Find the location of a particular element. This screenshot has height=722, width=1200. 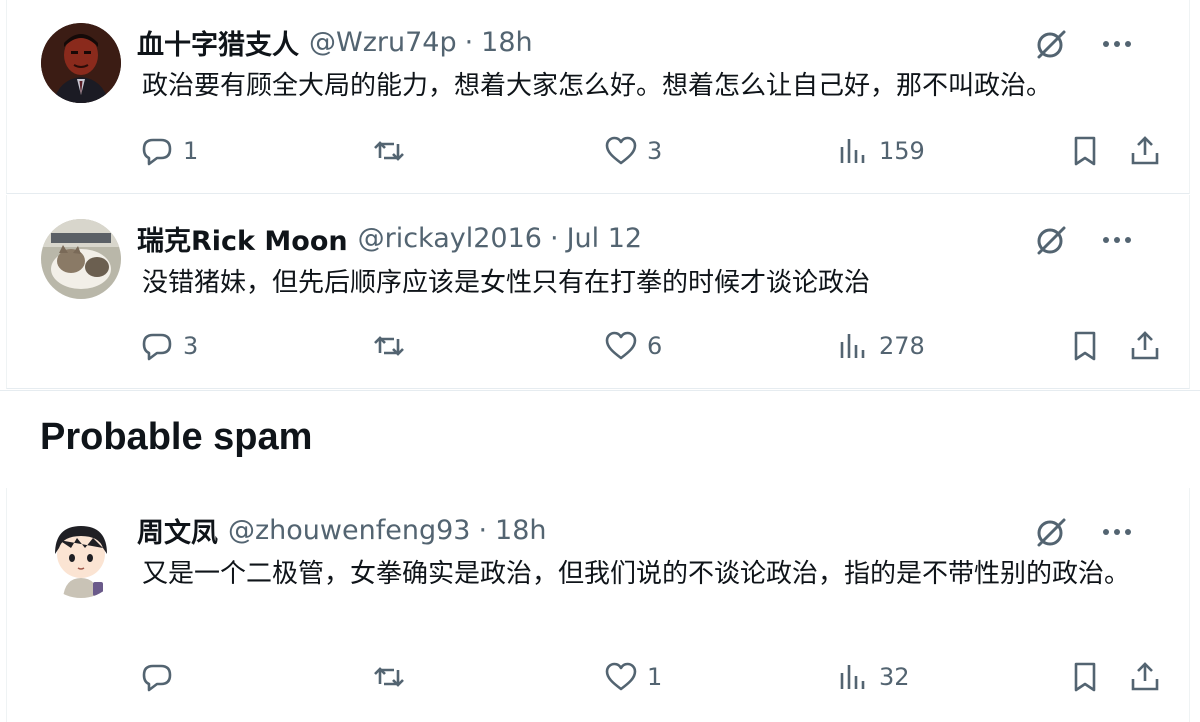

like-button: 3 is located at coordinates (632, 151).